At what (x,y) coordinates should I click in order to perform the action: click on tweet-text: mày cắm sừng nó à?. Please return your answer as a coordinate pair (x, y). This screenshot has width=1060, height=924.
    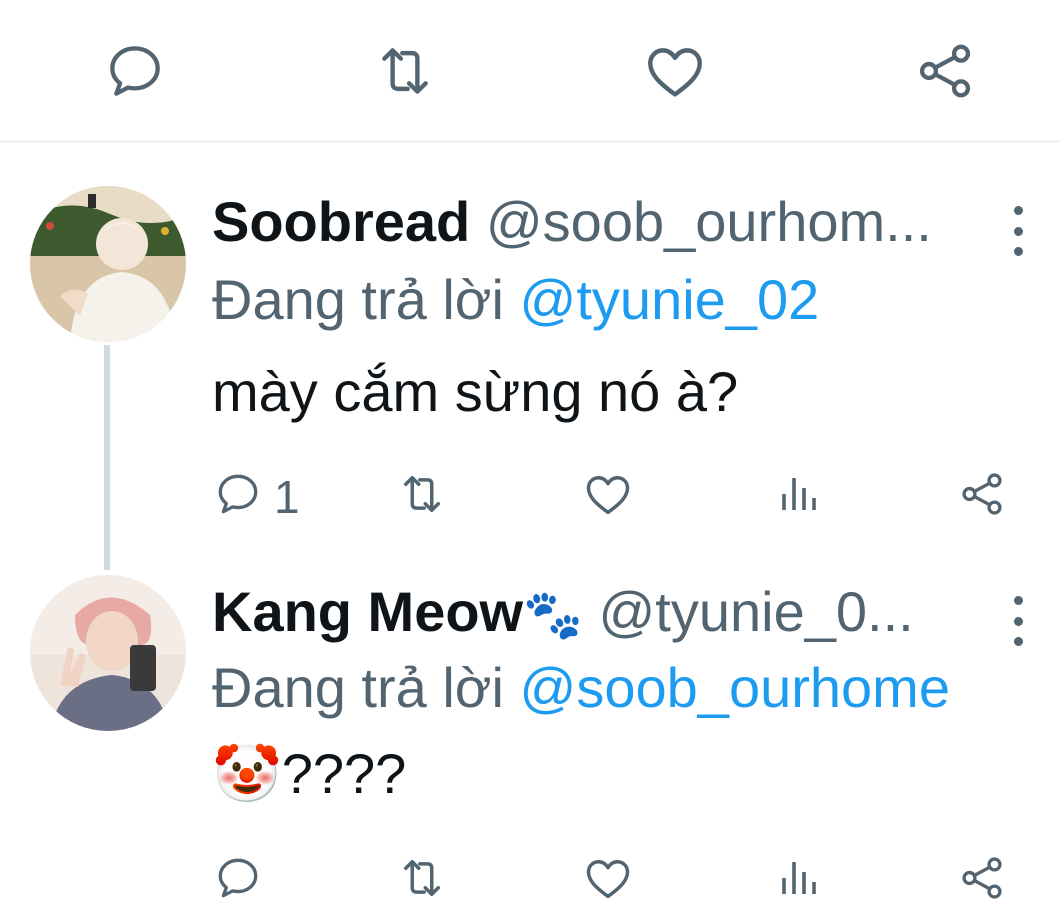
    Looking at the image, I should click on (475, 391).